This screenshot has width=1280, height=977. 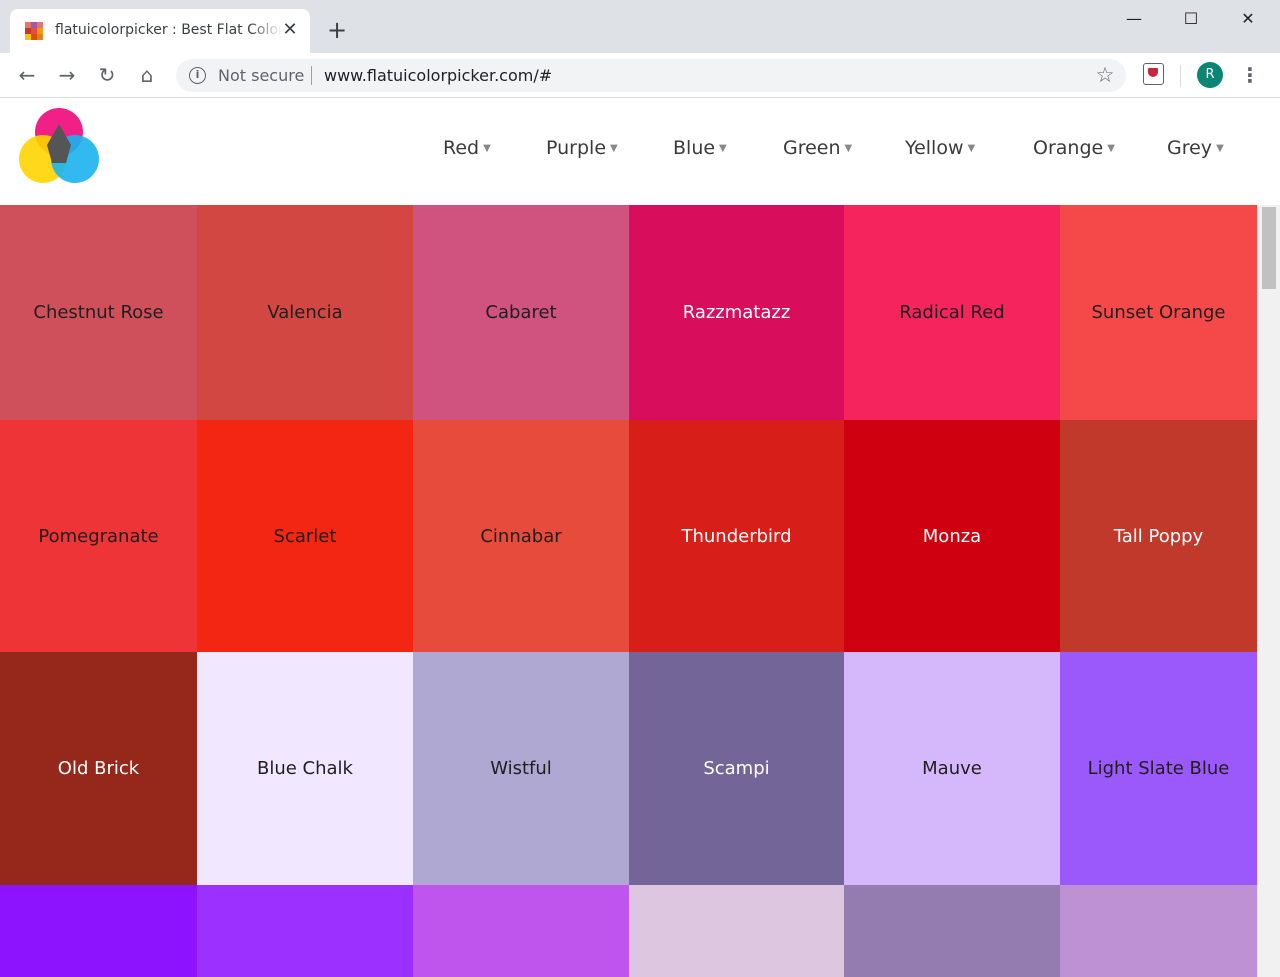 I want to click on home-icon: ⌂, so click(x=147, y=75).